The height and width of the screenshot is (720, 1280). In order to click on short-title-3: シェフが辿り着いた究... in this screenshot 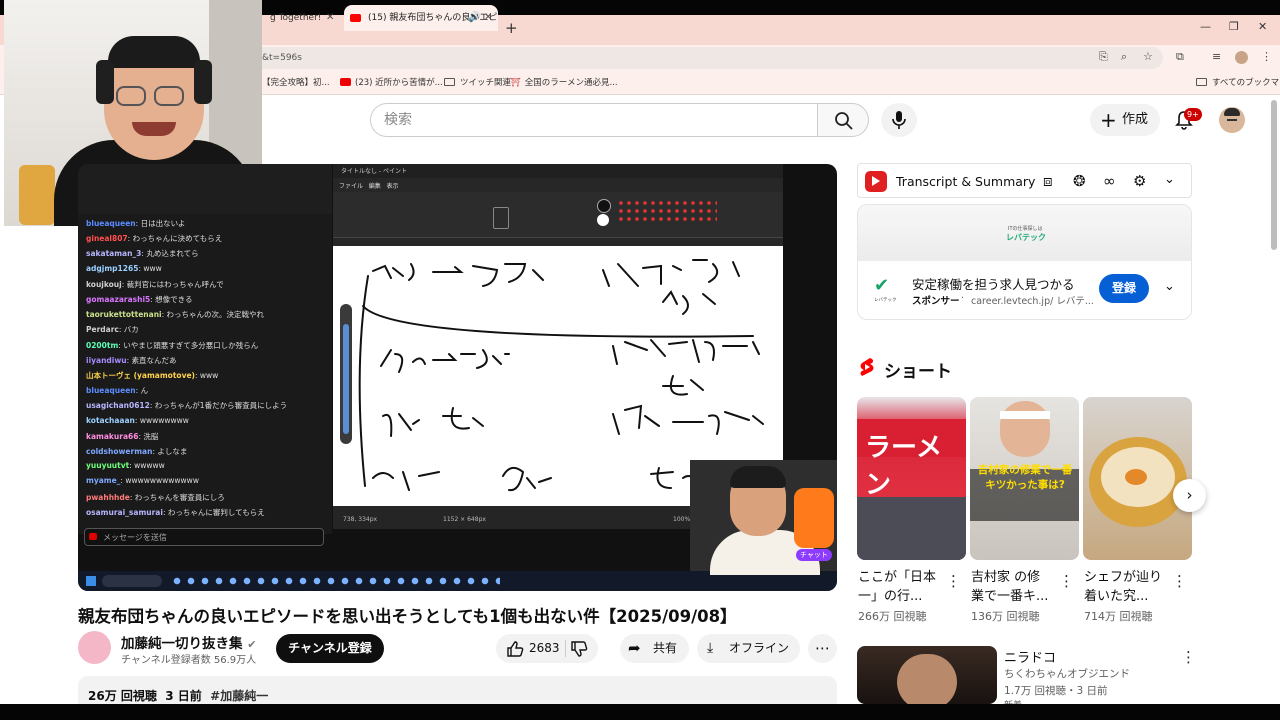, I will do `click(1125, 587)`.